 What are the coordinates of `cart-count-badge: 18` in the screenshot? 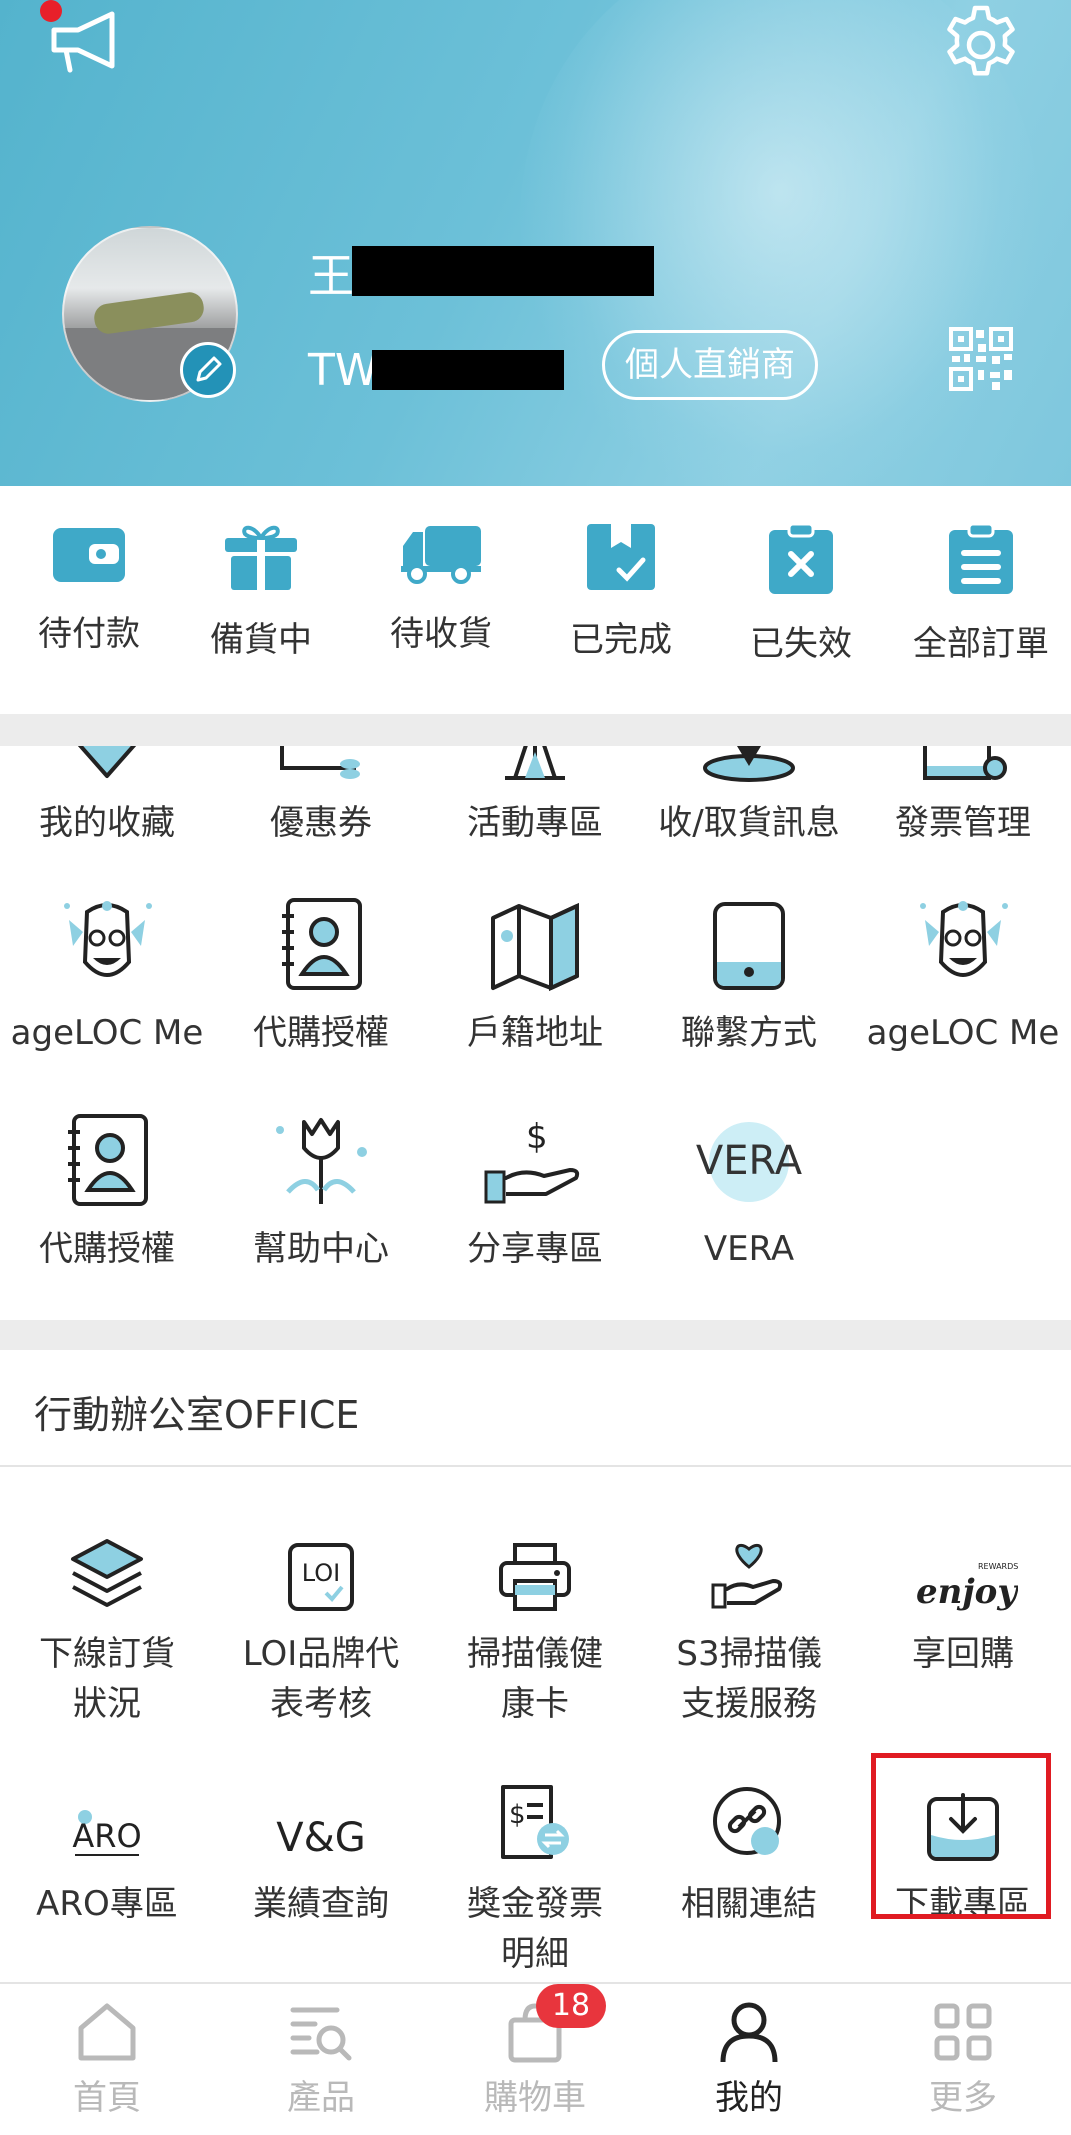 It's located at (571, 2006).